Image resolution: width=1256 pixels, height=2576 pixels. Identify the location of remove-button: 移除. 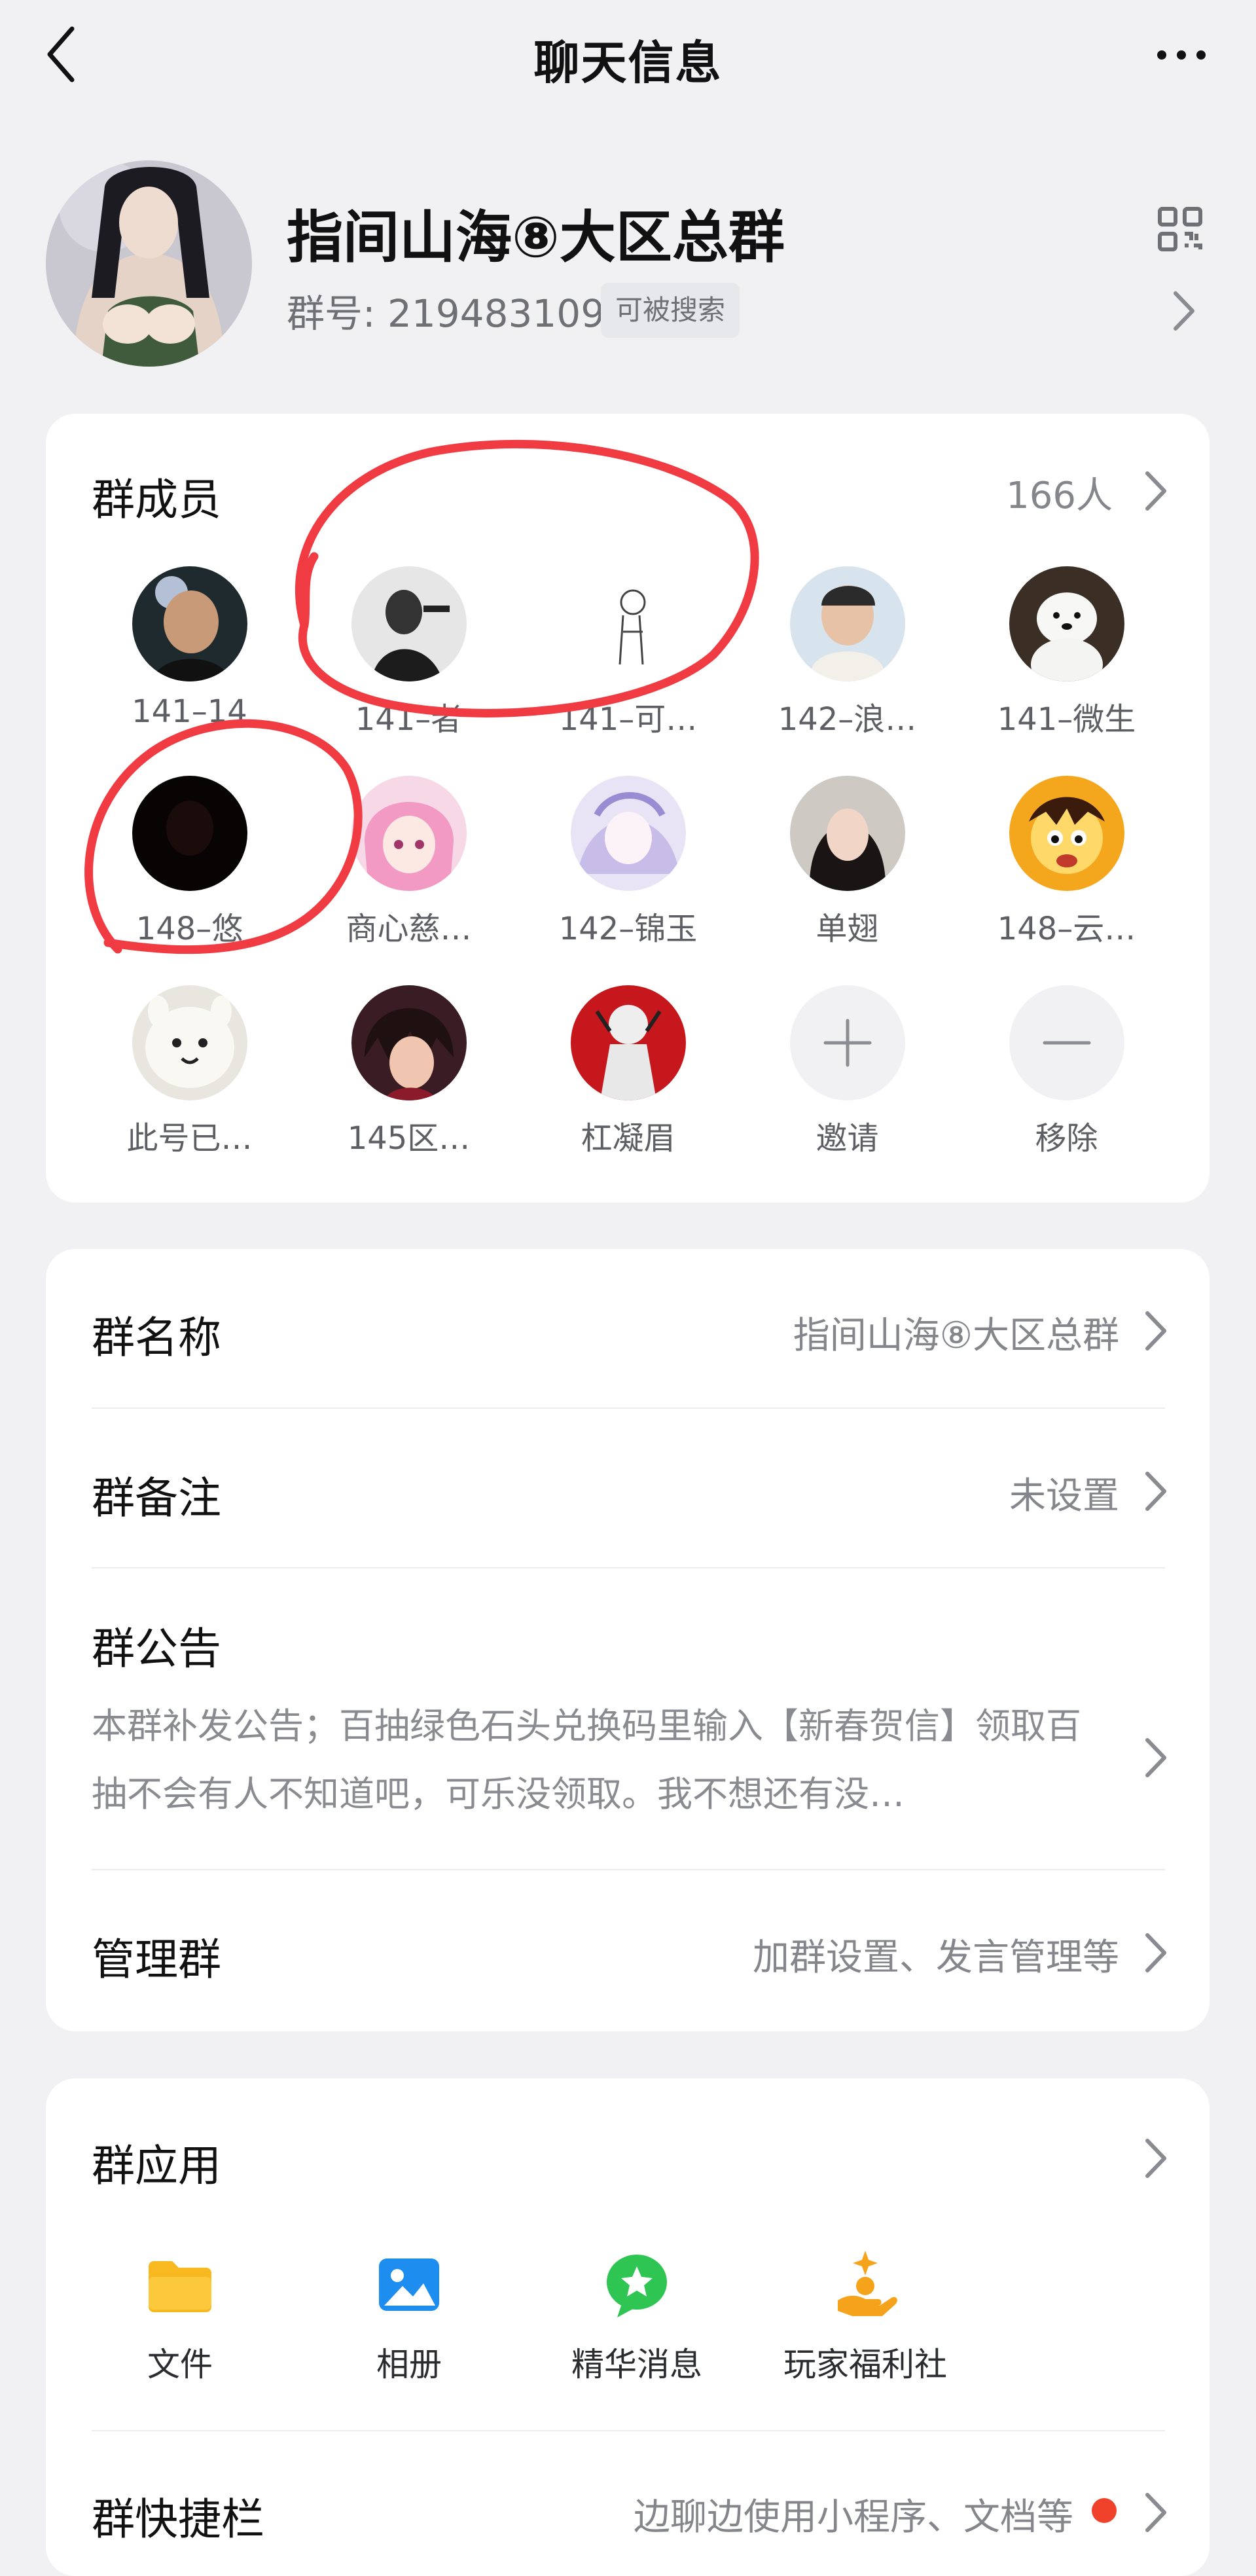
(1066, 1071).